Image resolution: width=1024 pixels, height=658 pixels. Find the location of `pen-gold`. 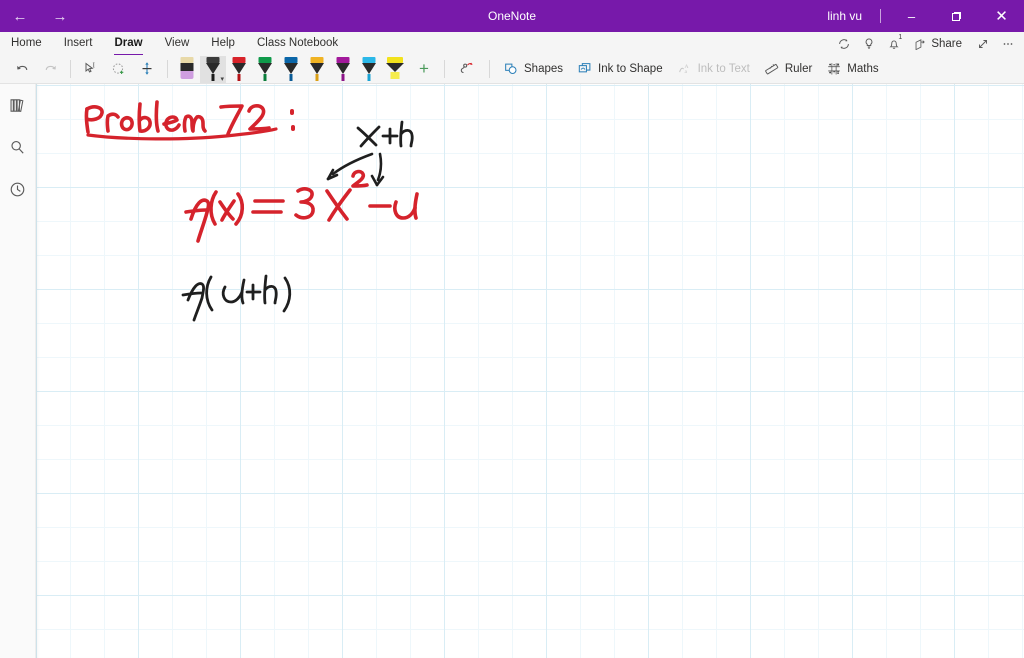

pen-gold is located at coordinates (317, 69).